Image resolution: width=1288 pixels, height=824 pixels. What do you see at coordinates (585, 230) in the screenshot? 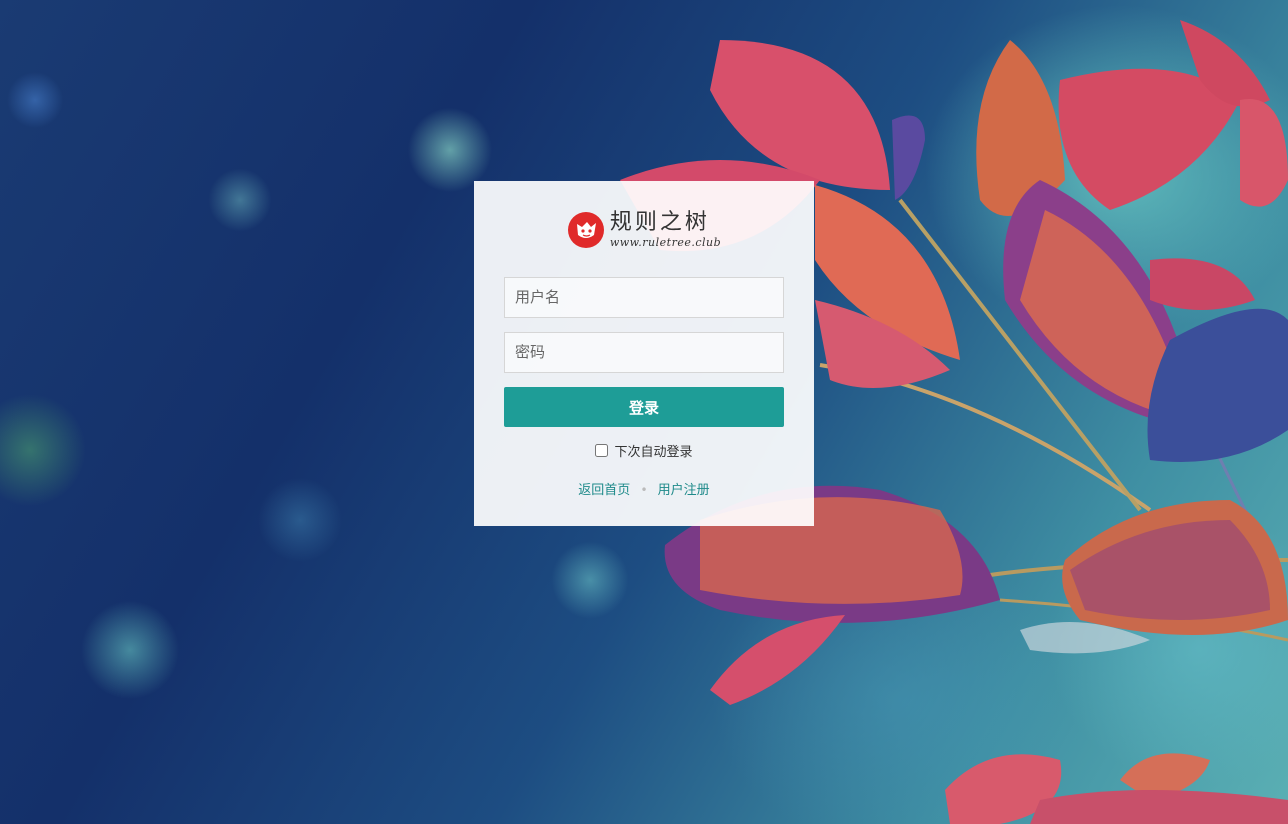
I see `ruletree-logo-icon` at bounding box center [585, 230].